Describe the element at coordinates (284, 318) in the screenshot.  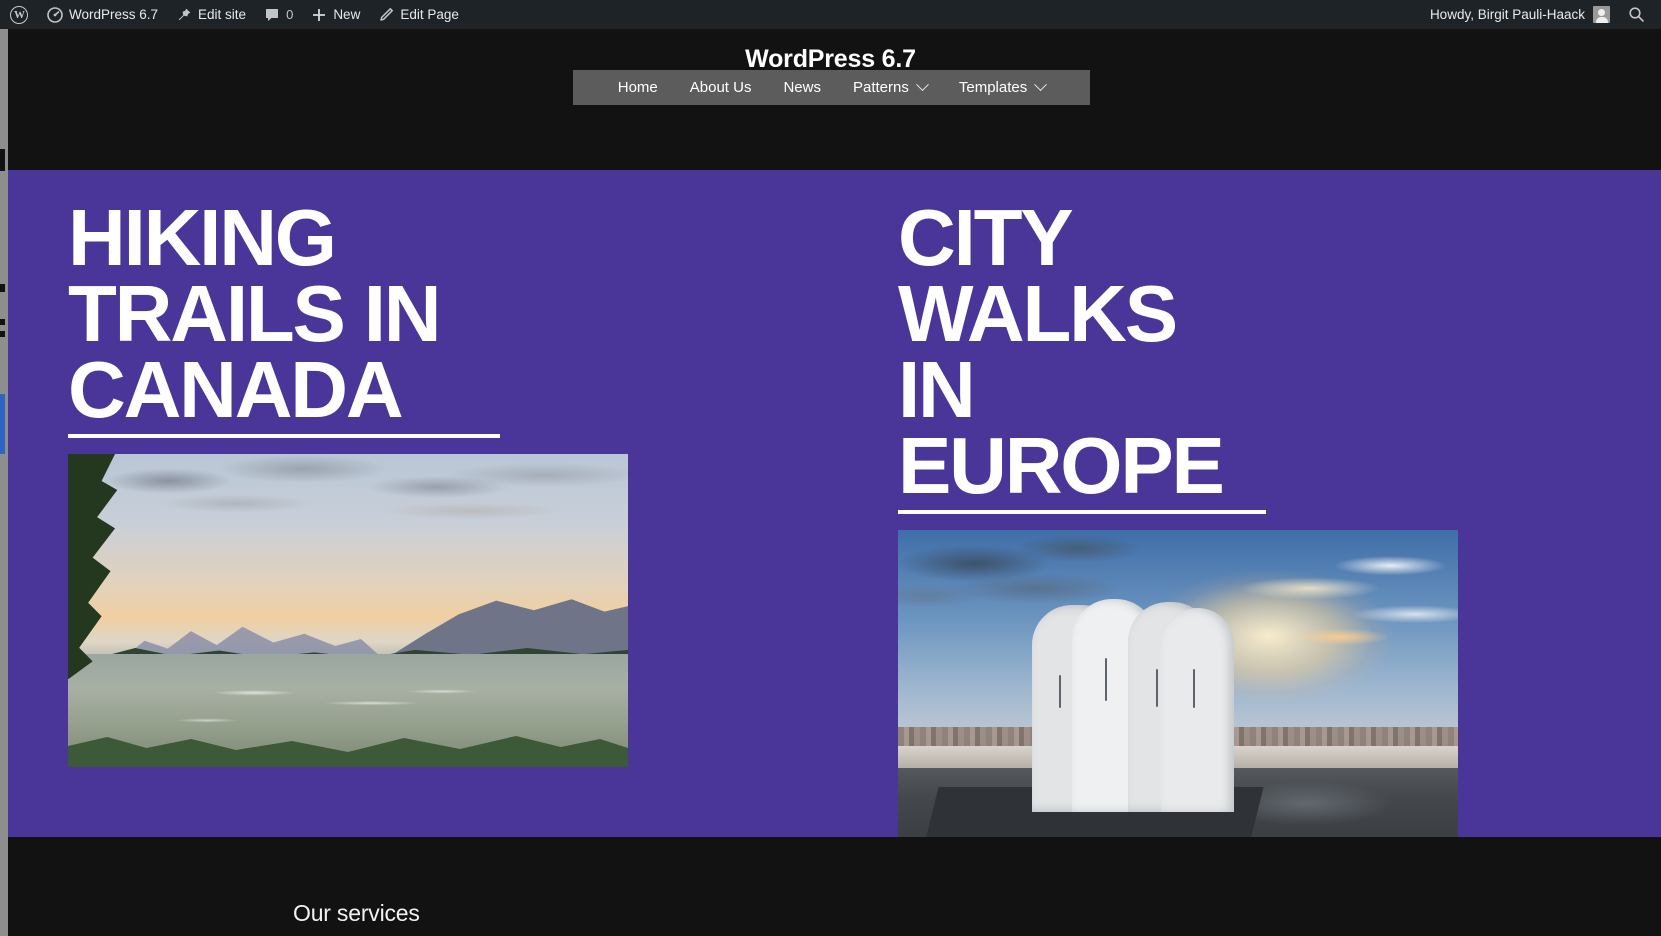
I see `hero-heading-canada: HIKING TRAILS IN CANADA` at that location.